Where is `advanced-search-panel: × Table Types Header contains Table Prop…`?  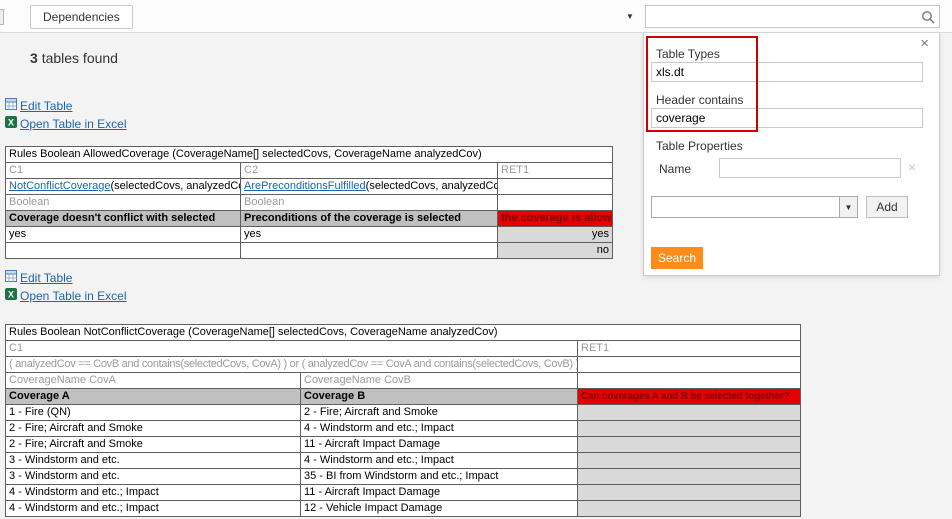
advanced-search-panel: × Table Types Header contains Table Prop… is located at coordinates (791, 154).